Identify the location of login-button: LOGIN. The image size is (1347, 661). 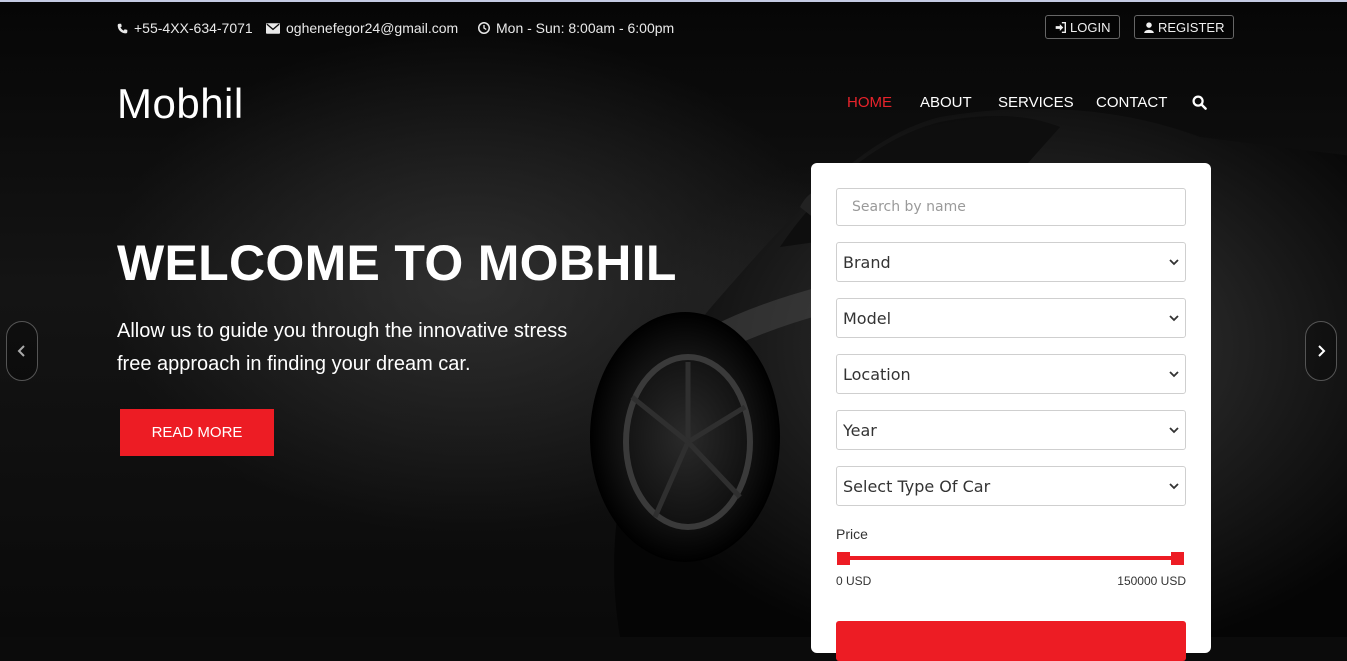
(1083, 27).